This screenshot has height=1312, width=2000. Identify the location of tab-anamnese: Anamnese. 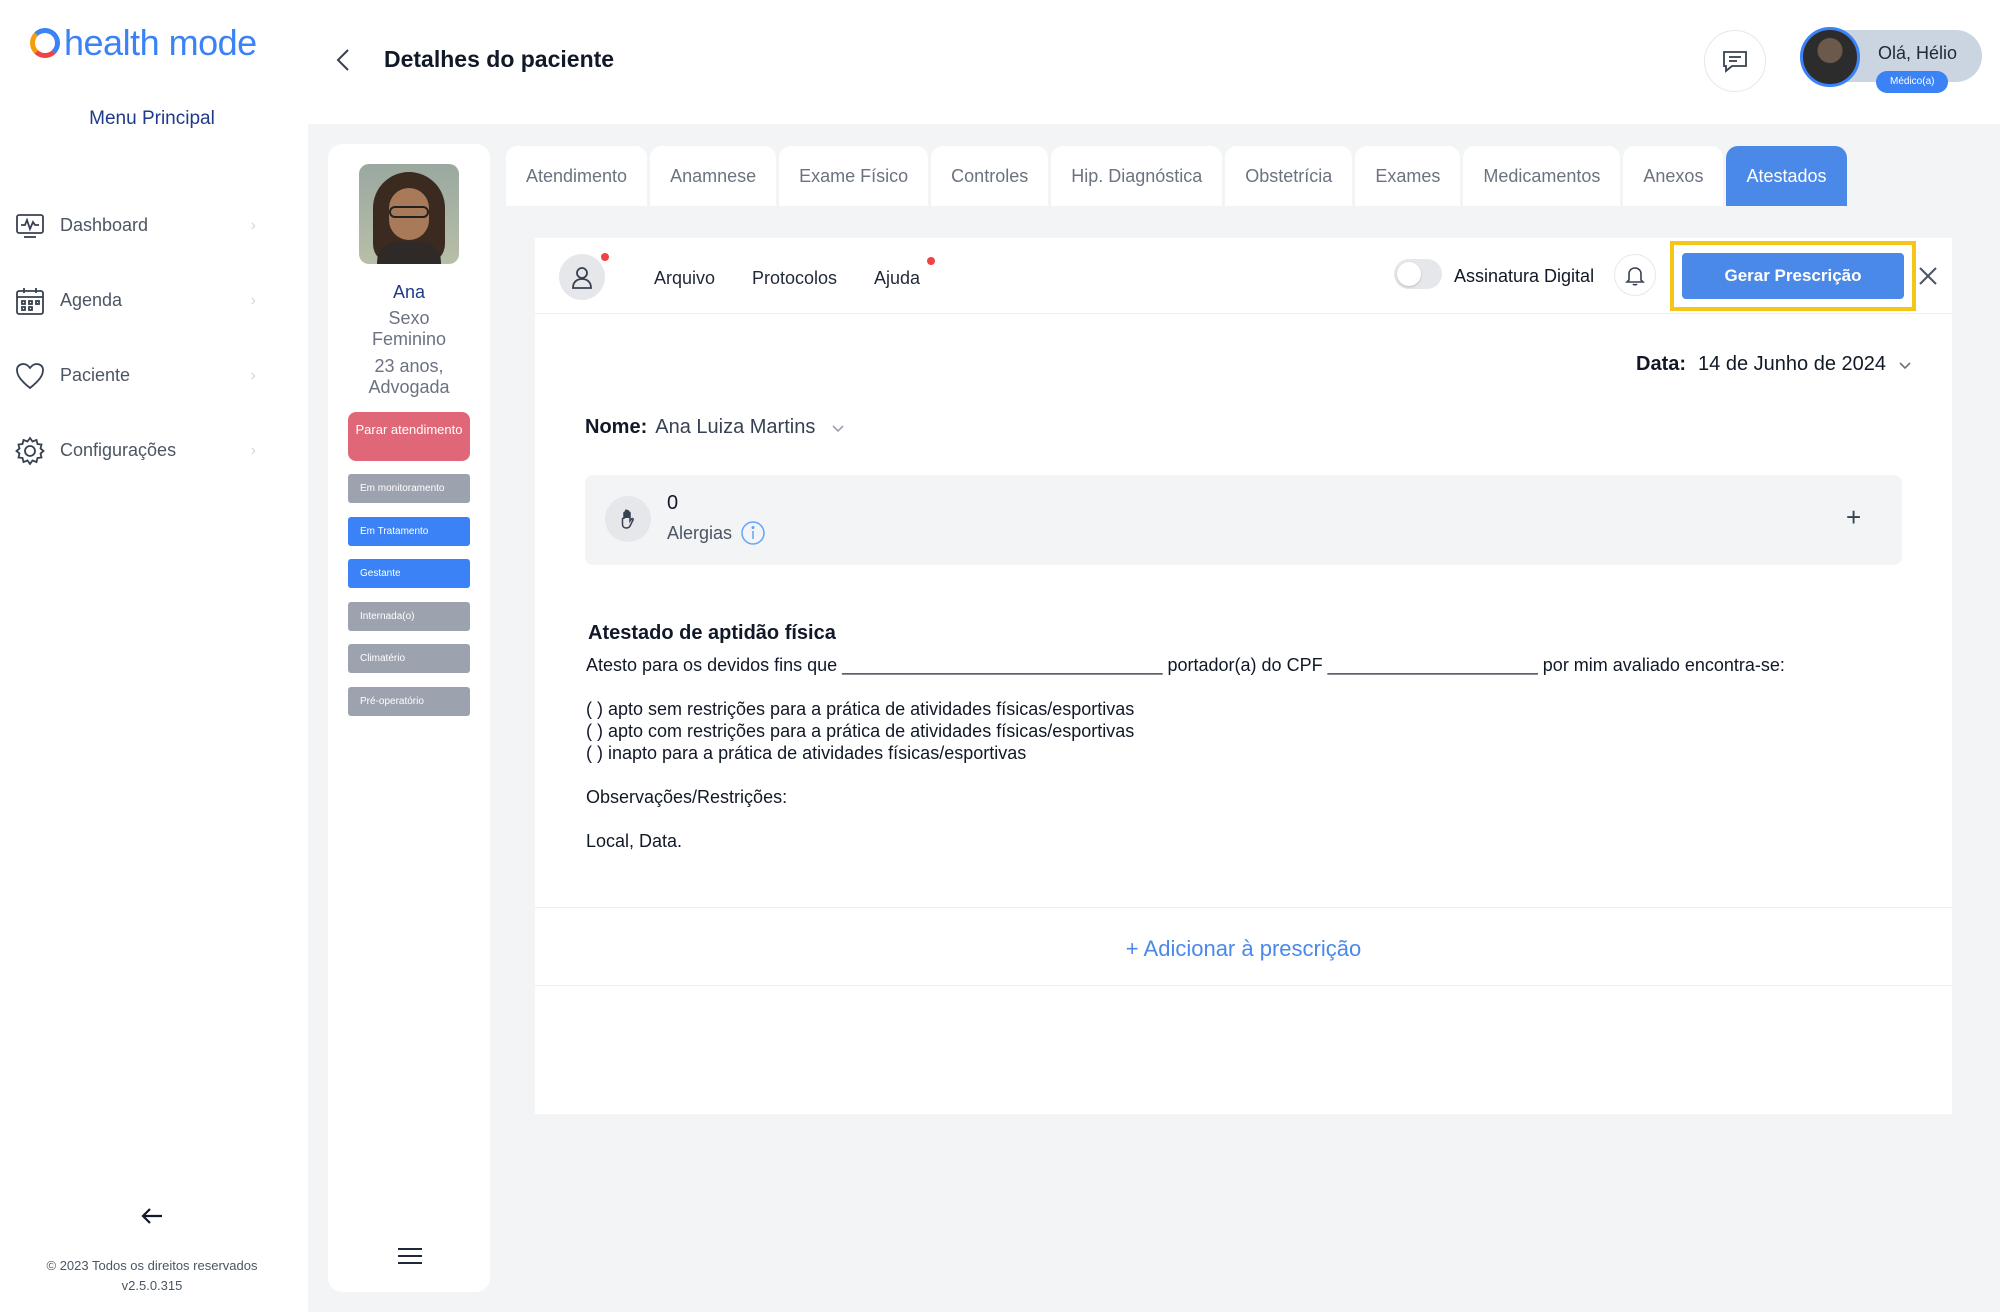
(713, 176).